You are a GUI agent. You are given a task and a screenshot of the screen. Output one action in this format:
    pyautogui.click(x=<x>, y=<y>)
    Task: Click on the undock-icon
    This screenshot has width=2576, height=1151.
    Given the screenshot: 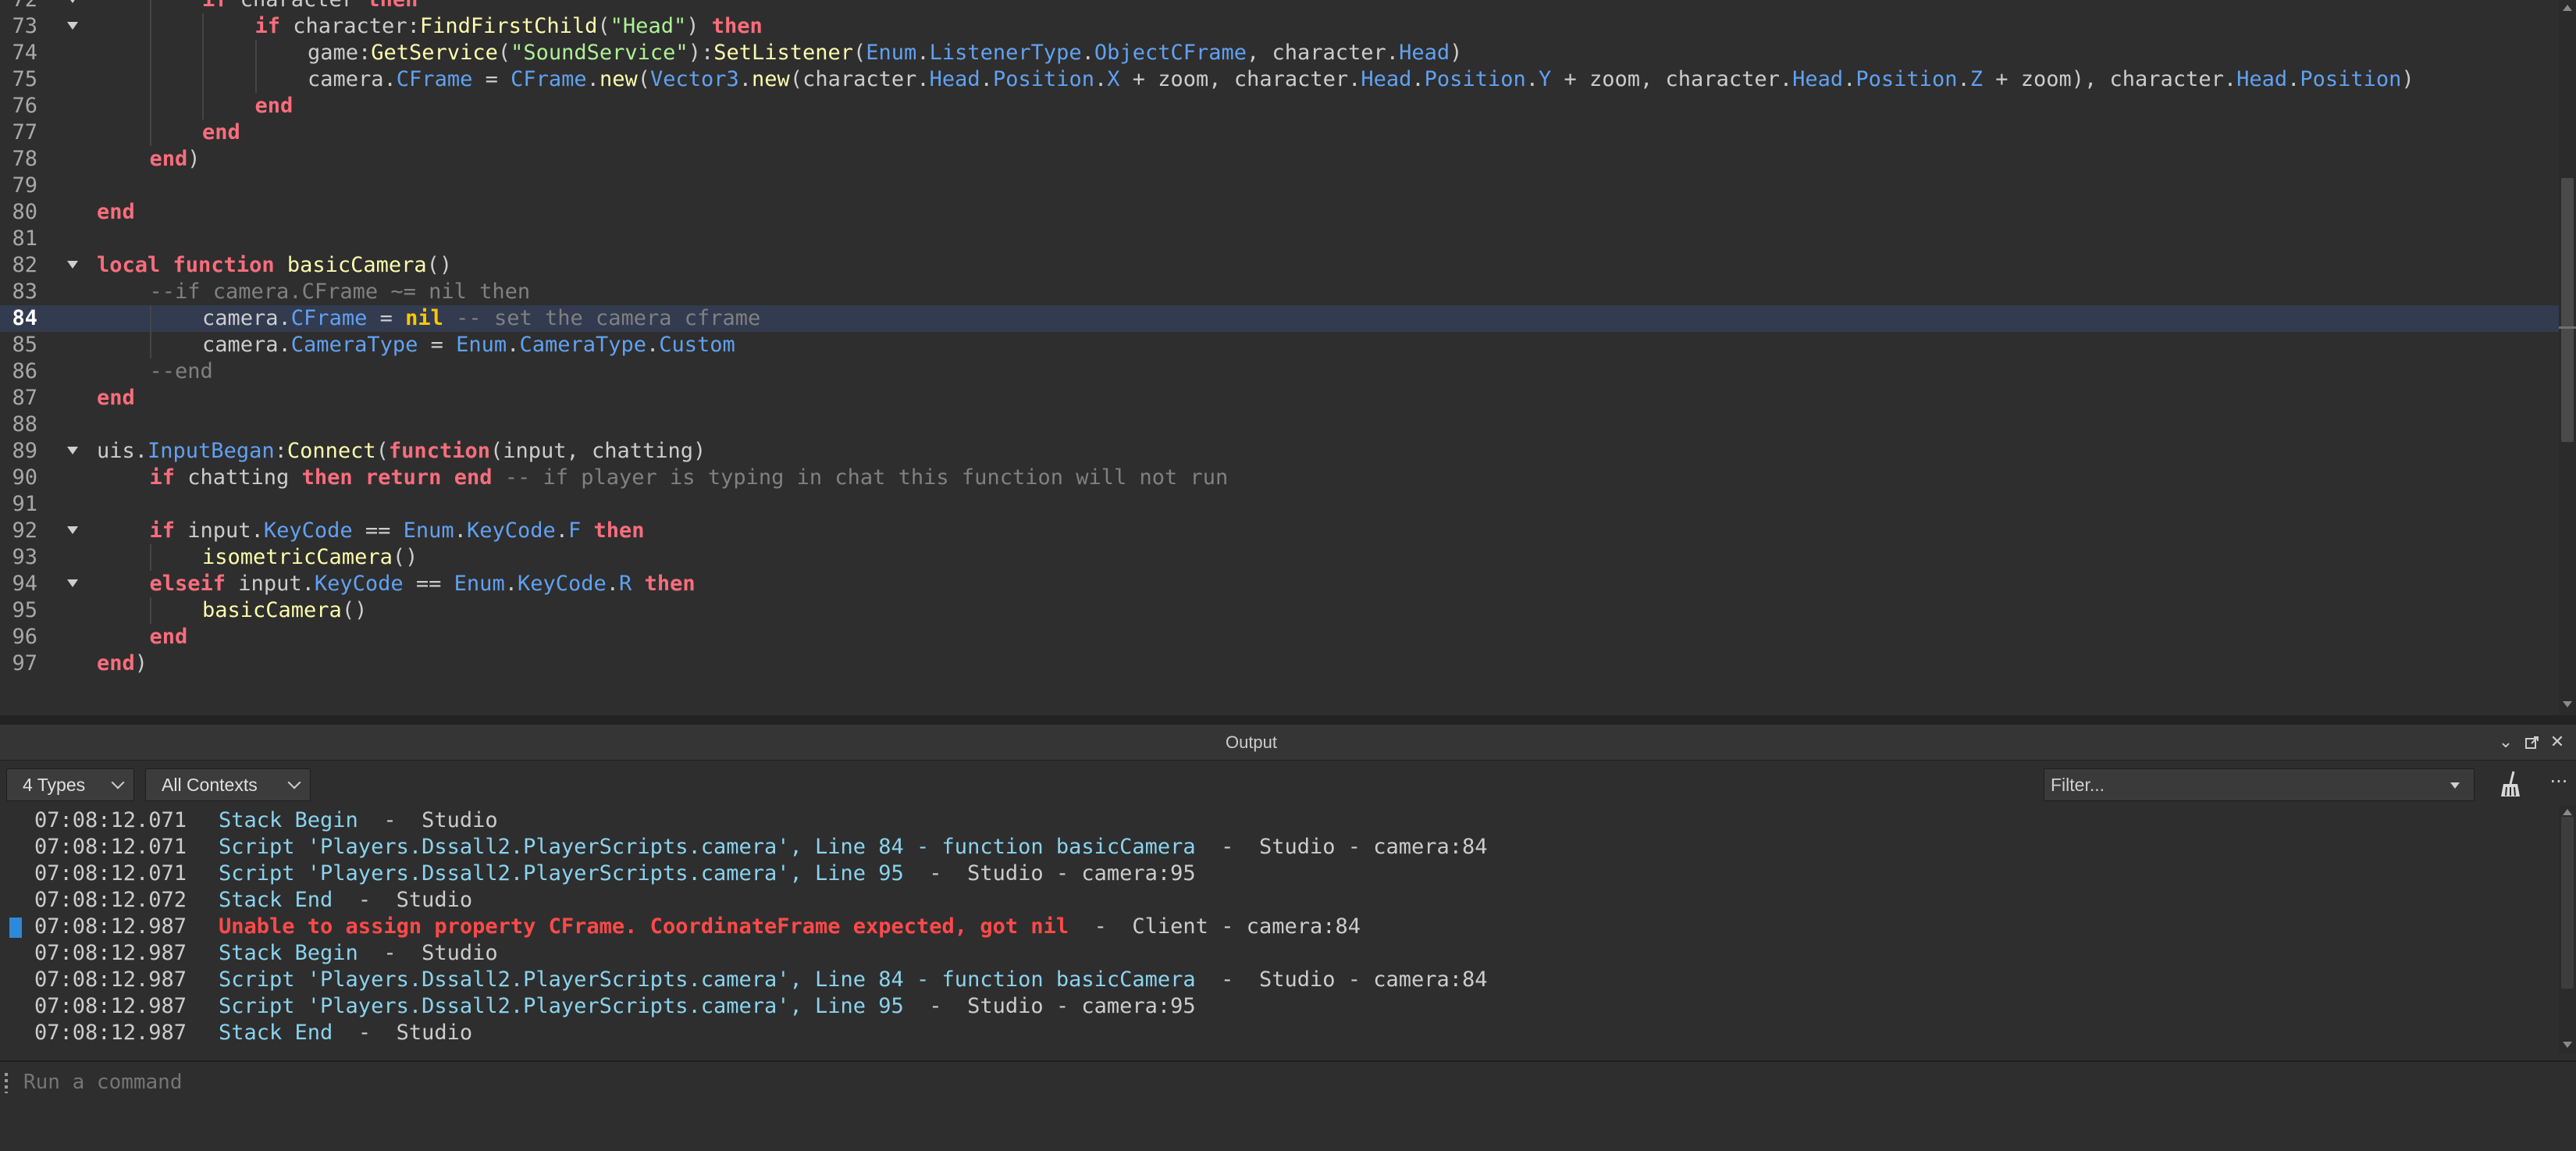 What is the action you would take?
    pyautogui.click(x=2532, y=743)
    